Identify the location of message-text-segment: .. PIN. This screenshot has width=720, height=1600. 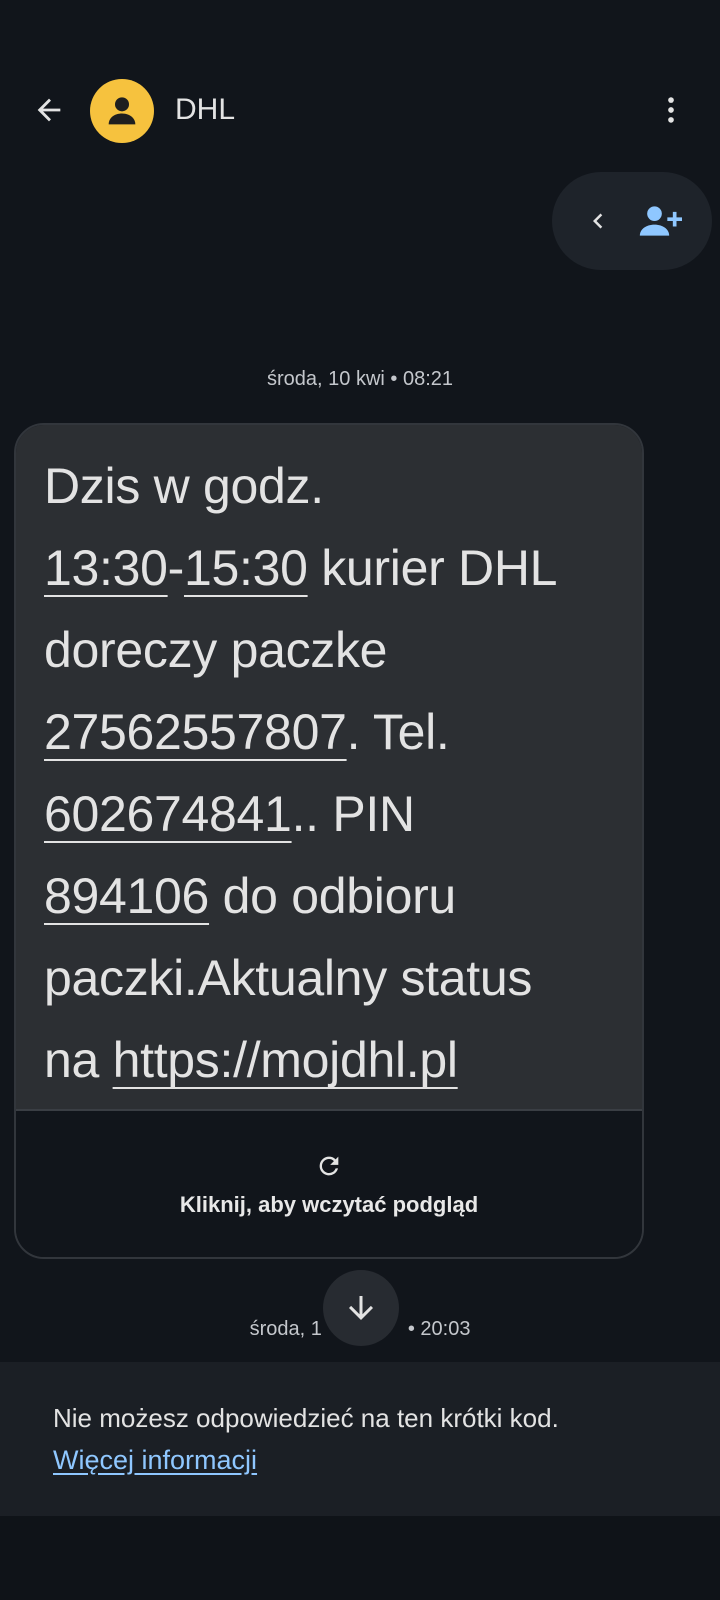
(353, 814).